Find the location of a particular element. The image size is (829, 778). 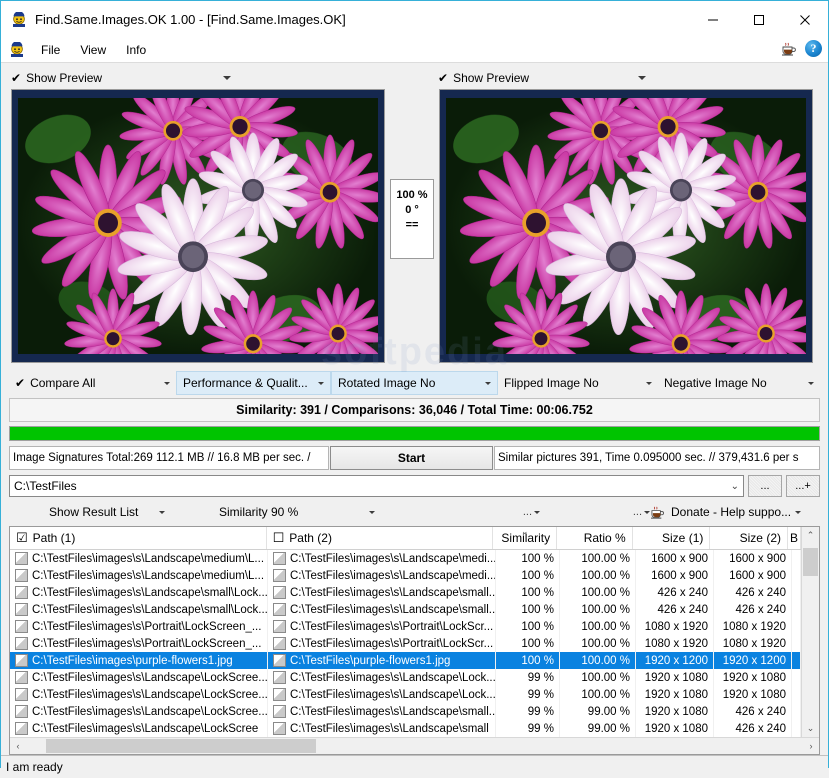

horizontal-scrollbar: ‹ › is located at coordinates (414, 745).